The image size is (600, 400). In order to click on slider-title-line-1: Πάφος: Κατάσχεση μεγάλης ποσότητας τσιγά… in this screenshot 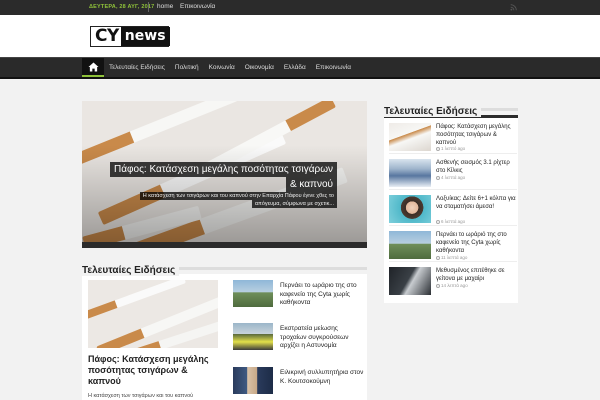, I will do `click(223, 169)`.